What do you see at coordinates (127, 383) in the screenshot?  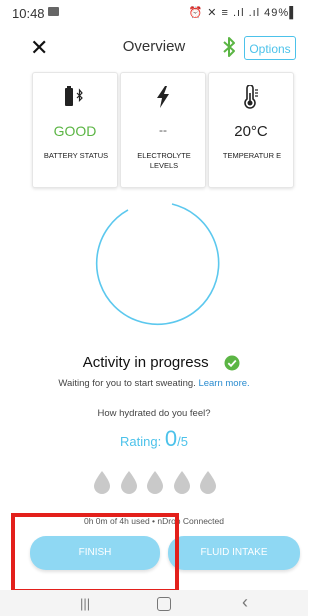 I see `activity-subtitle-text: Waiting for you to start sweating.` at bounding box center [127, 383].